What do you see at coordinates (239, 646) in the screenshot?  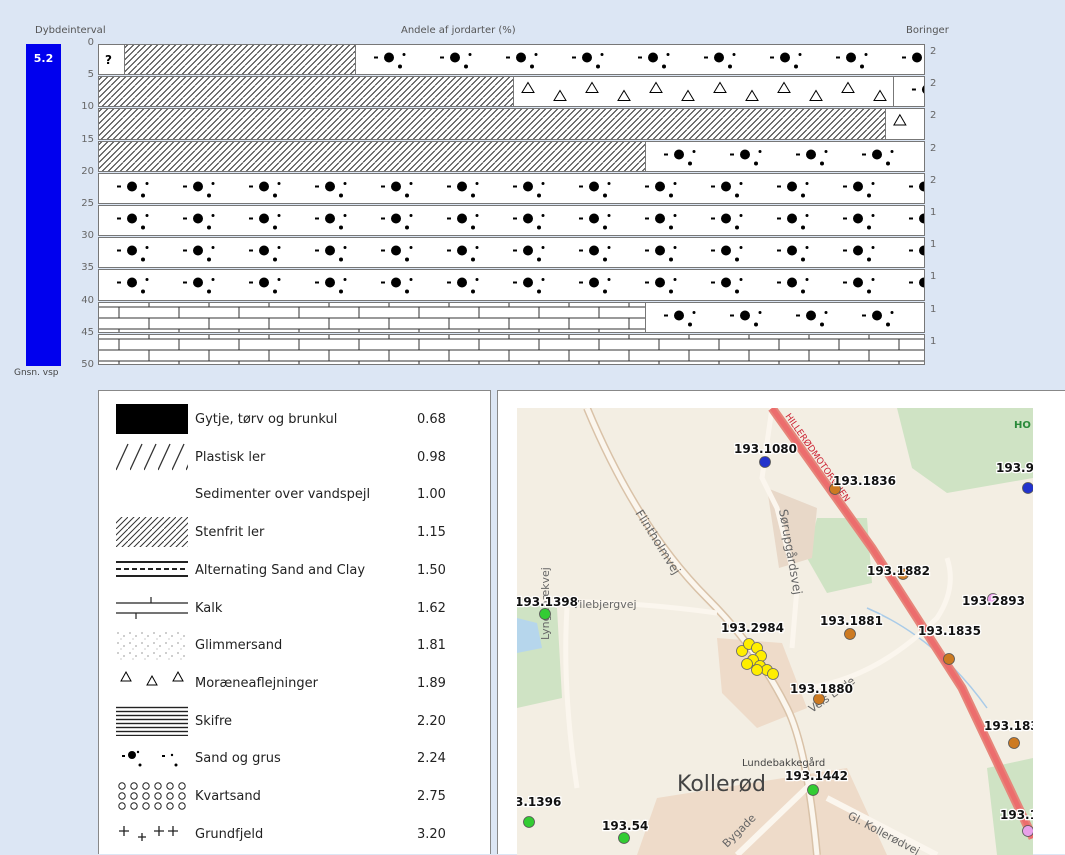 I see `legend-label: Glimmersand` at bounding box center [239, 646].